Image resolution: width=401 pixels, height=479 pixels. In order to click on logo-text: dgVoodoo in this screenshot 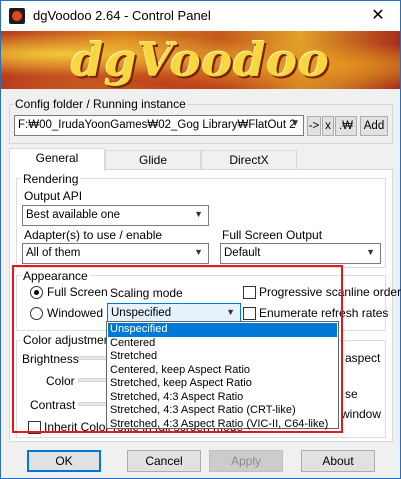, I will do `click(200, 60)`.